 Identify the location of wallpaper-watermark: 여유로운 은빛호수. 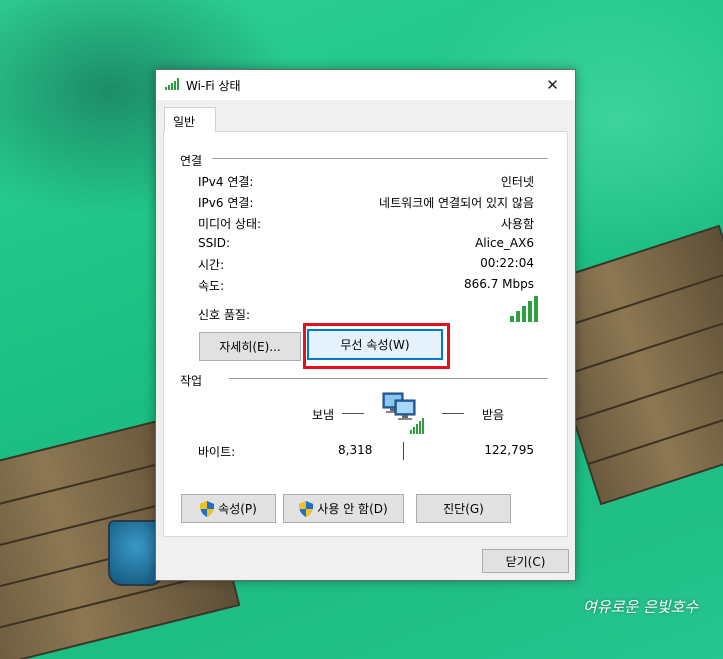
(641, 607).